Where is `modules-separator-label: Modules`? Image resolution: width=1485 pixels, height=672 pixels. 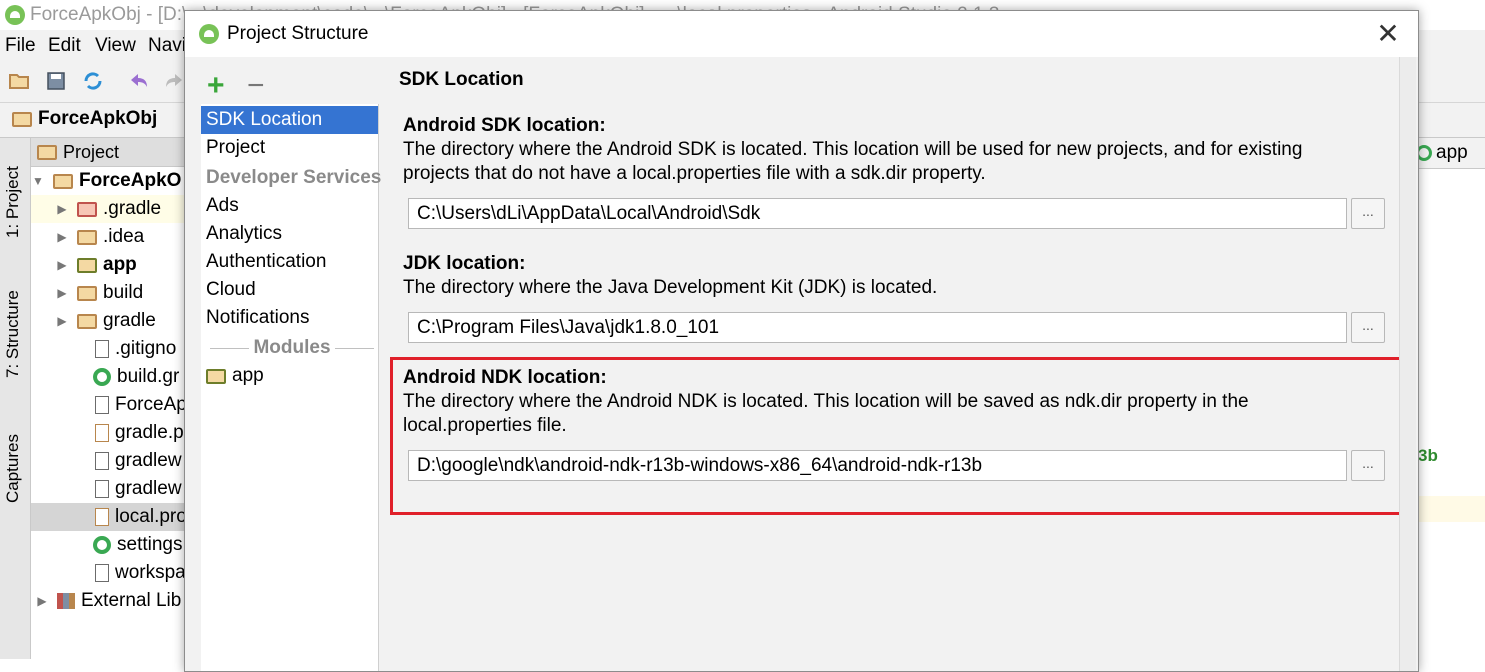 modules-separator-label: Modules is located at coordinates (292, 347).